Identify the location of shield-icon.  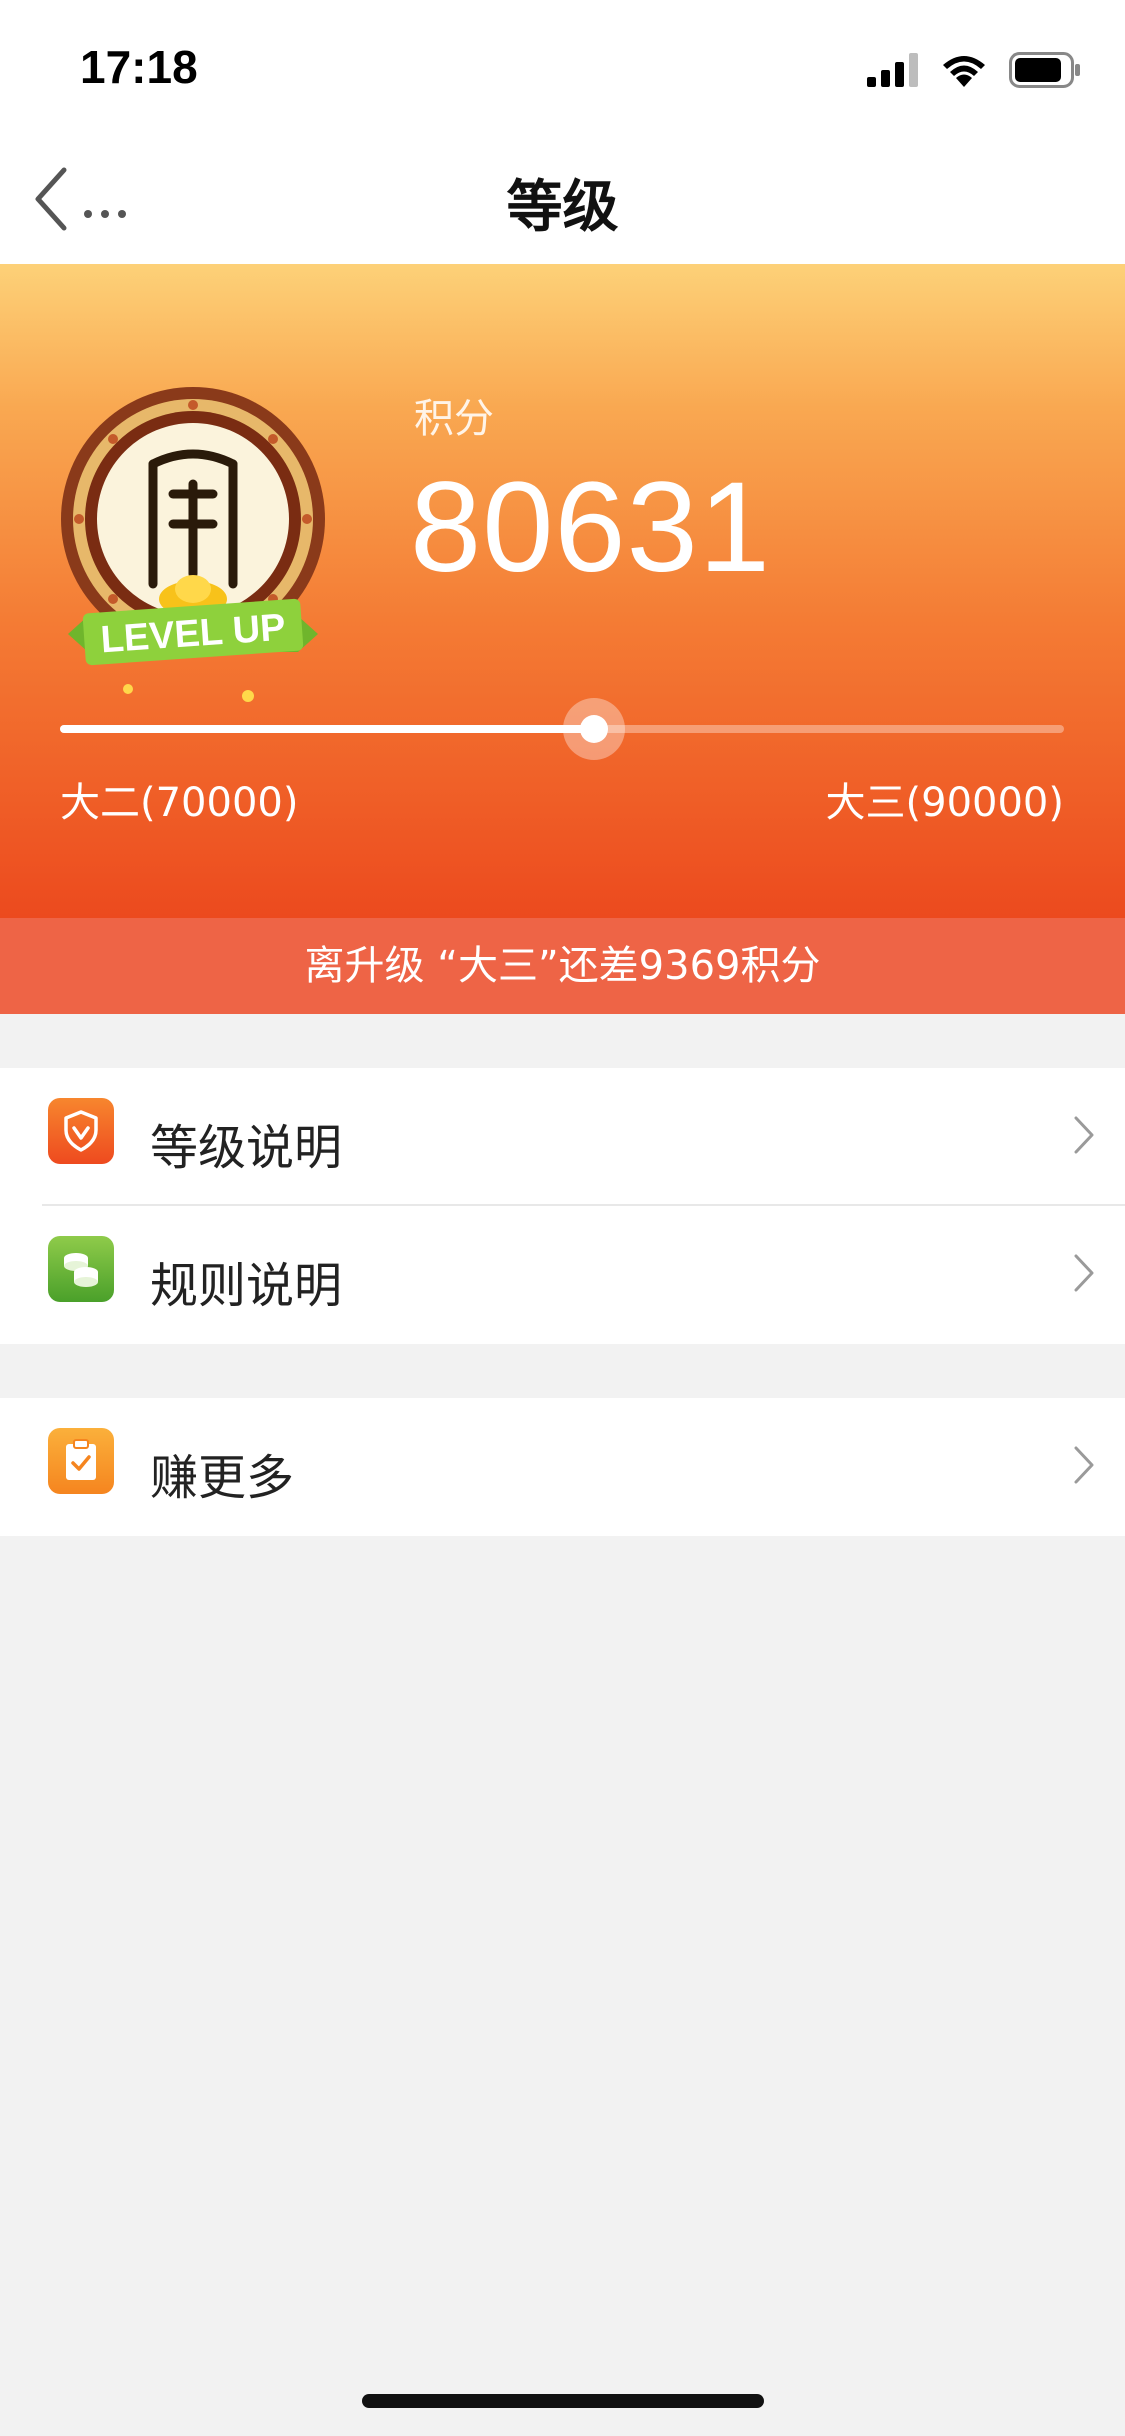
(81, 1131).